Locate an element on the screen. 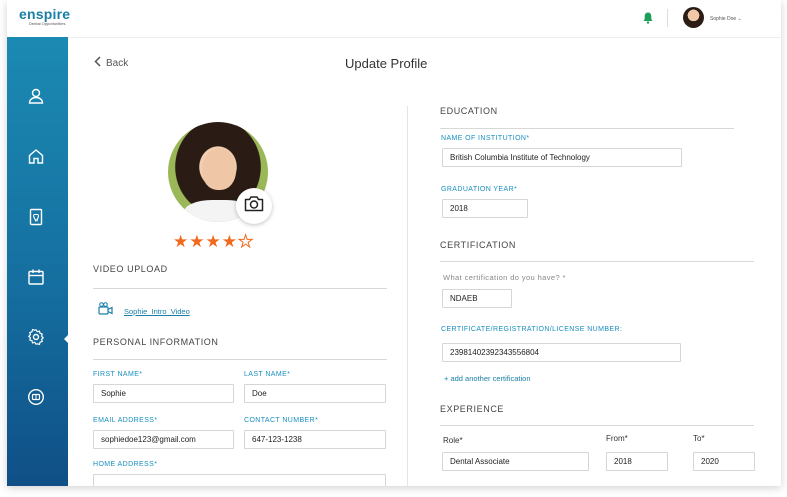  logo-subtitle: Dental Opportunities is located at coordinates (47, 23).